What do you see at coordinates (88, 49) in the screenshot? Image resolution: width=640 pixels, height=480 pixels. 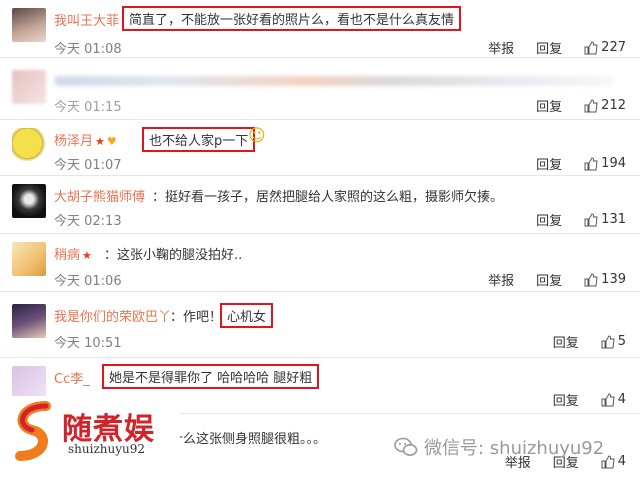 I see `comment-time: 今天 01:08` at bounding box center [88, 49].